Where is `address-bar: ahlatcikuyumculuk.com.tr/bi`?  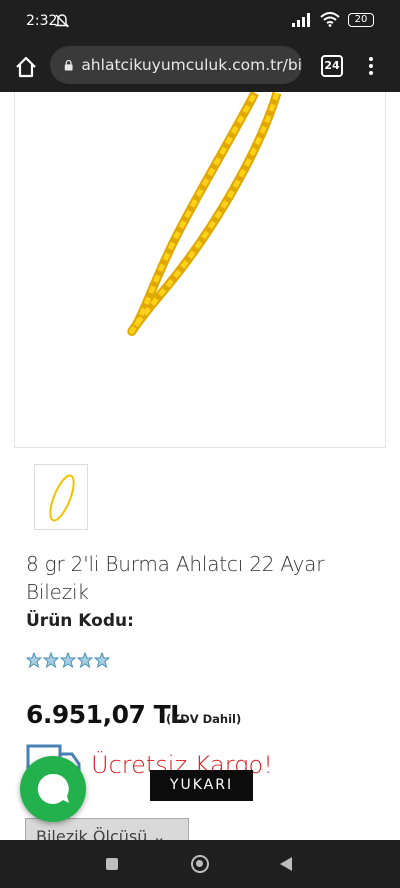 address-bar: ahlatcikuyumculuk.com.tr/bi is located at coordinates (176, 65).